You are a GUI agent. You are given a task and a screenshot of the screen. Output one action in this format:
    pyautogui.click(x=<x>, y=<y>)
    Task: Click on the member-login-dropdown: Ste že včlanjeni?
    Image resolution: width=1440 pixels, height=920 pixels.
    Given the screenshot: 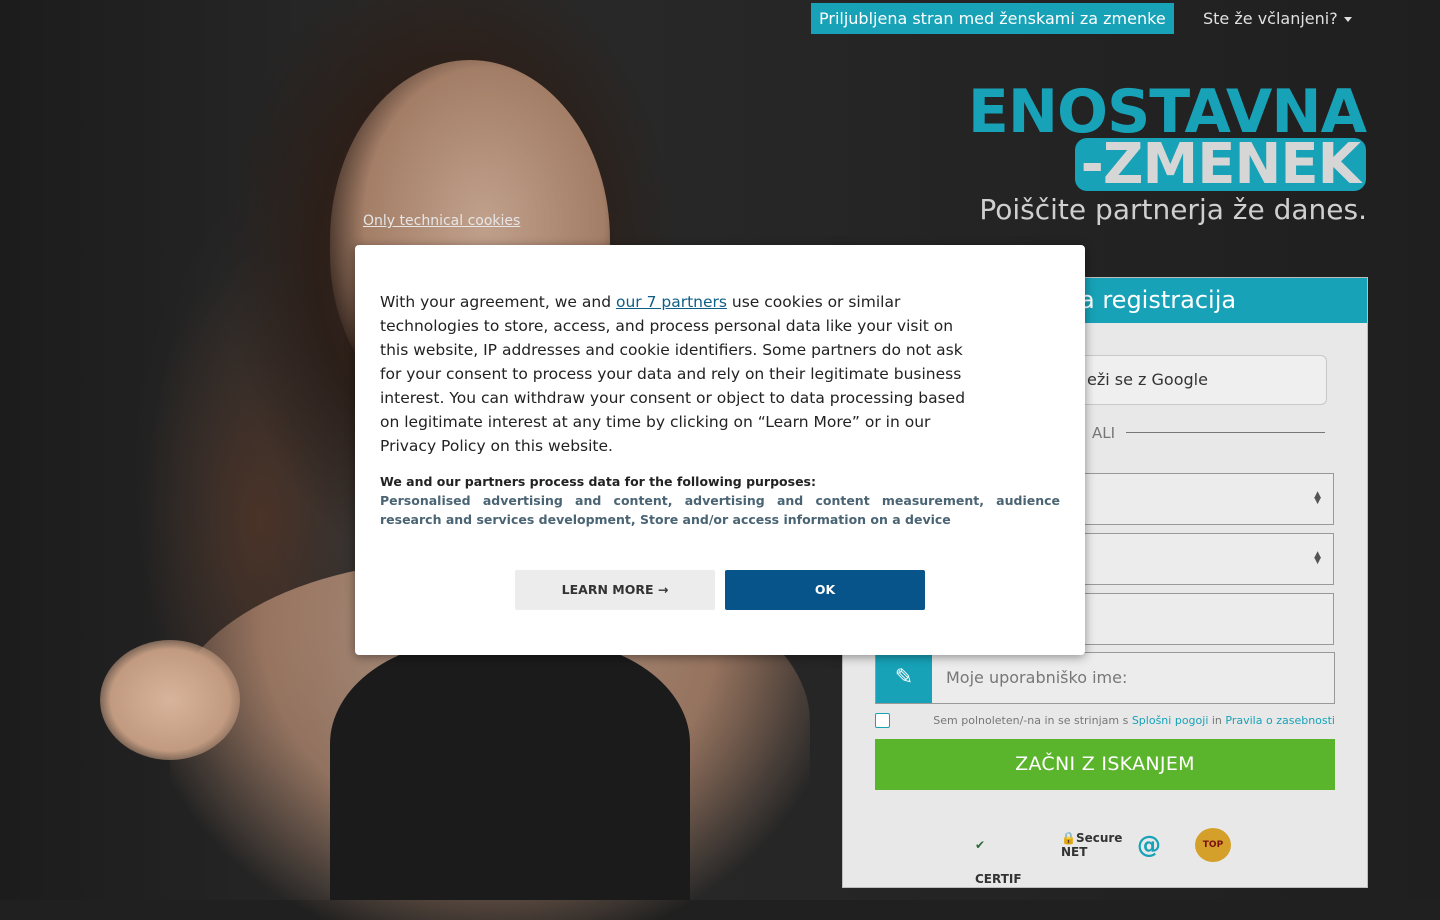 What is the action you would take?
    pyautogui.click(x=1277, y=18)
    